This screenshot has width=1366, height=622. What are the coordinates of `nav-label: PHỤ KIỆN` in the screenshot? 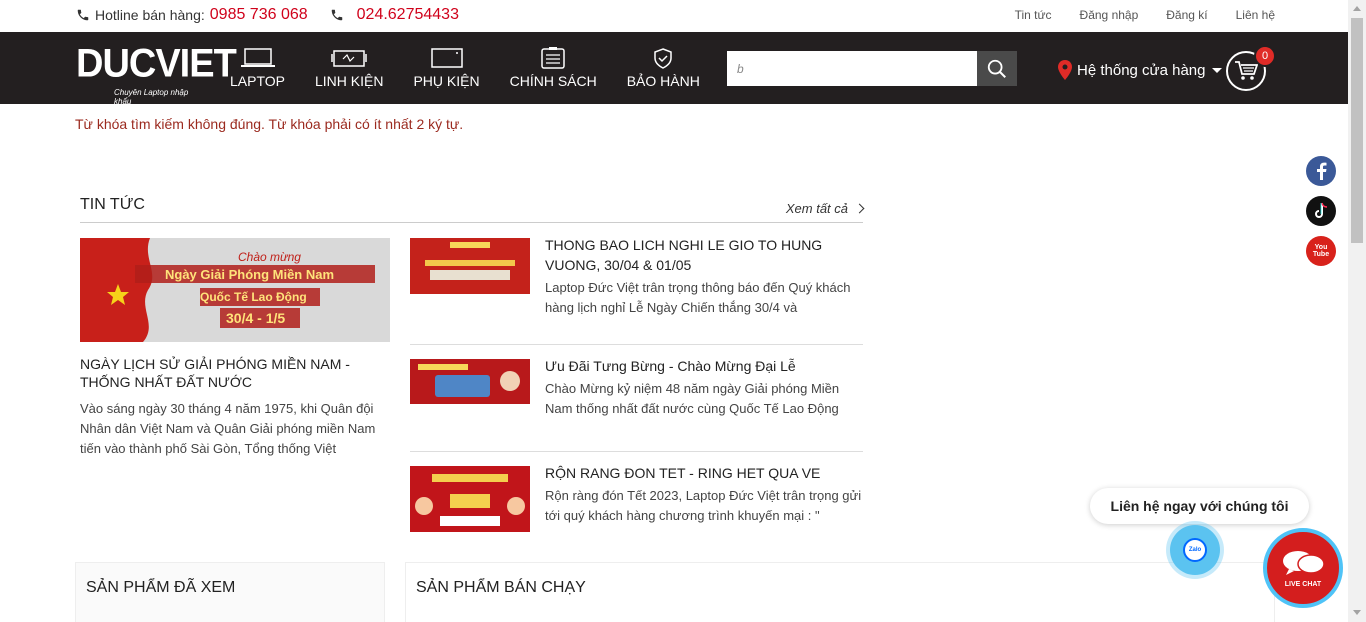 It's located at (446, 81).